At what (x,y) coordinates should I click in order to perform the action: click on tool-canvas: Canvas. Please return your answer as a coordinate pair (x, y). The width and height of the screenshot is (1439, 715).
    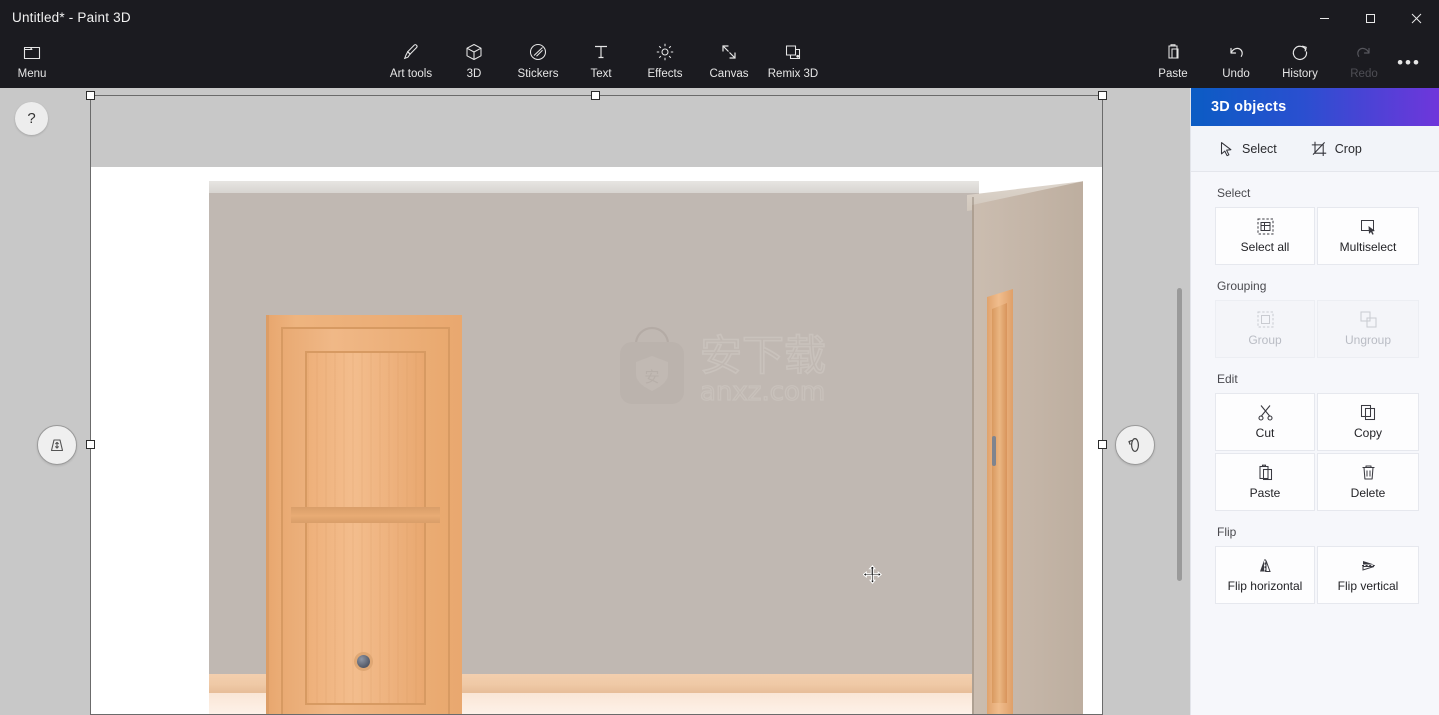
    Looking at the image, I should click on (729, 59).